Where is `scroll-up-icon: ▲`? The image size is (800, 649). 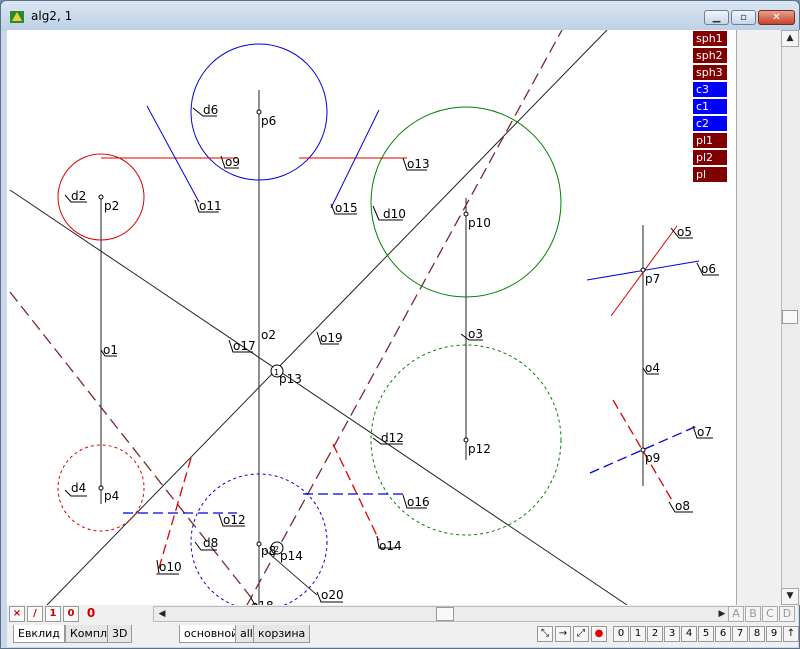
scroll-up-icon: ▲ is located at coordinates (790, 38).